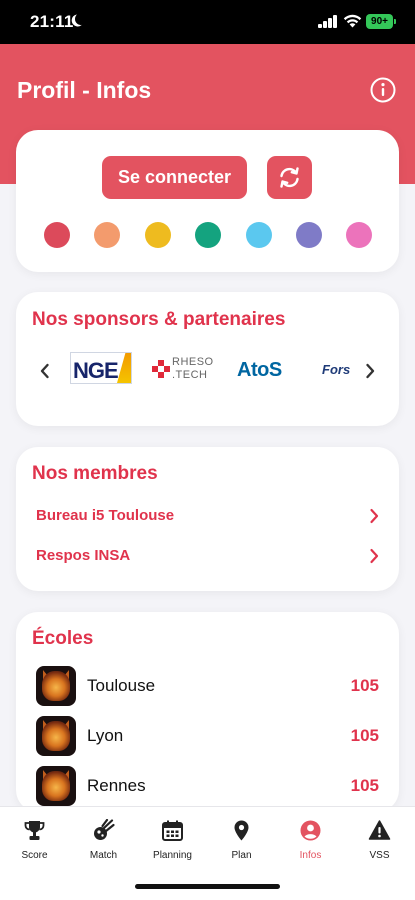 This screenshot has width=415, height=900. I want to click on status-time: 21:11, so click(52, 21).